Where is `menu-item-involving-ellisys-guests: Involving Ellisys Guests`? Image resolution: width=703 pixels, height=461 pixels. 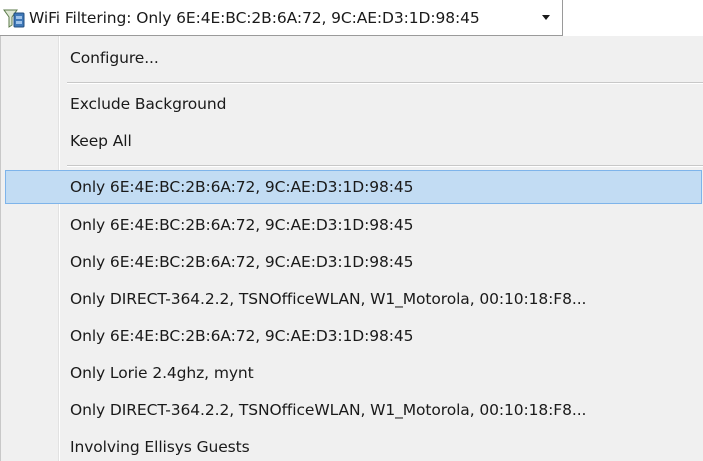 menu-item-involving-ellisys-guests: Involving Ellisys Guests is located at coordinates (352, 445).